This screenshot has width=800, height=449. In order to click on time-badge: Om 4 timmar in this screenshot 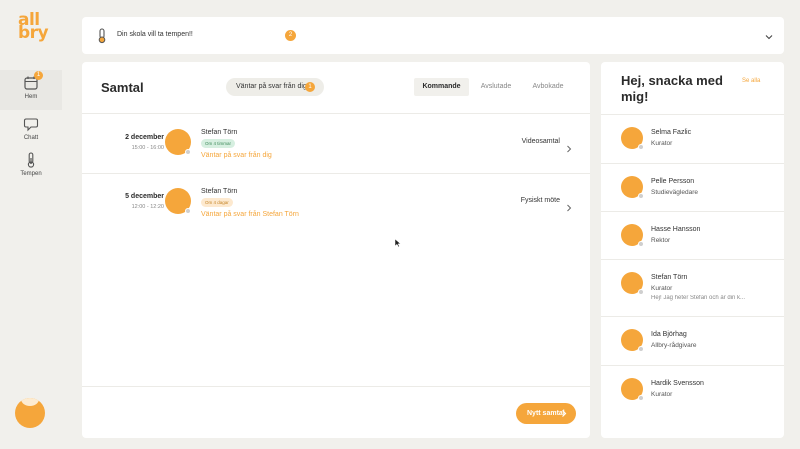, I will do `click(218, 143)`.